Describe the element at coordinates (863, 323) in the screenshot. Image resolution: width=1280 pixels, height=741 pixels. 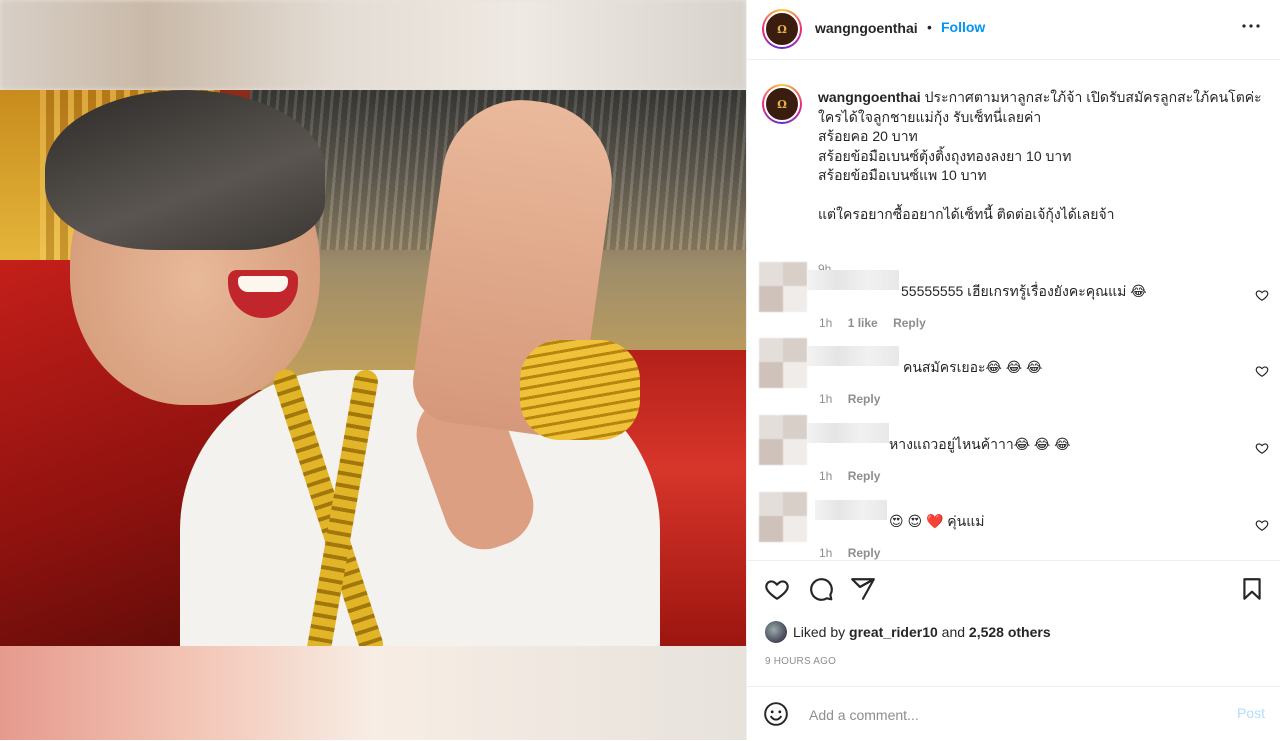
I see `comment-likes: 1 like` at that location.